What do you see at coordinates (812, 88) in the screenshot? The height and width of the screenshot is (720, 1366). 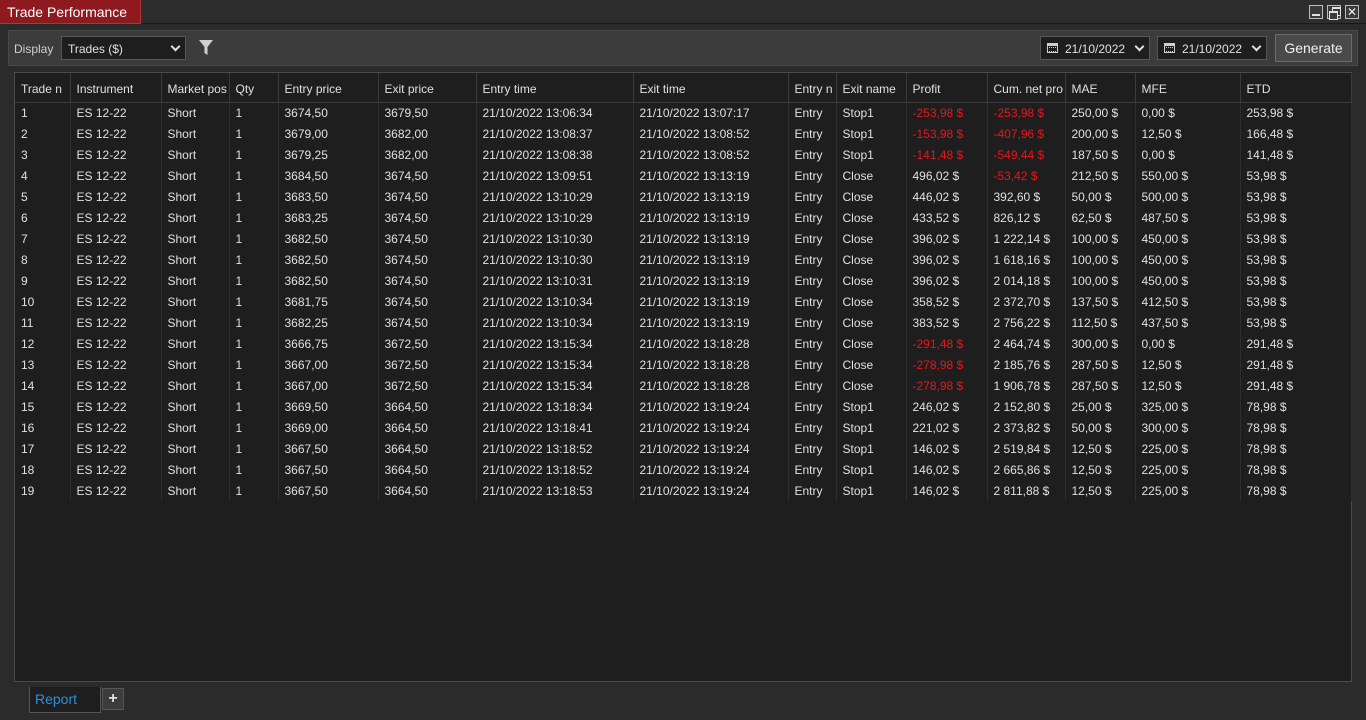 I see `column-header: Entry n` at bounding box center [812, 88].